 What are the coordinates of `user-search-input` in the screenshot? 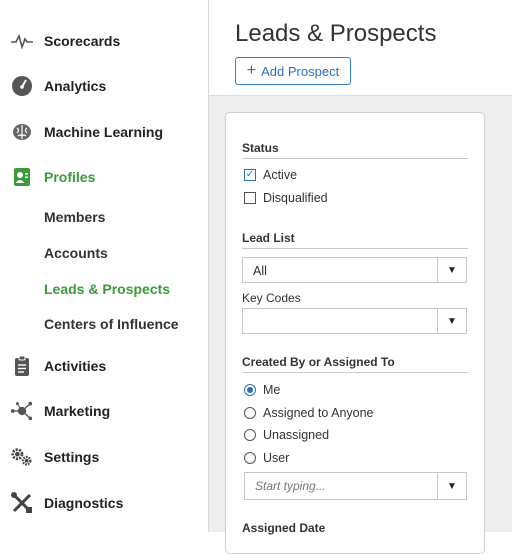 It's located at (345, 486).